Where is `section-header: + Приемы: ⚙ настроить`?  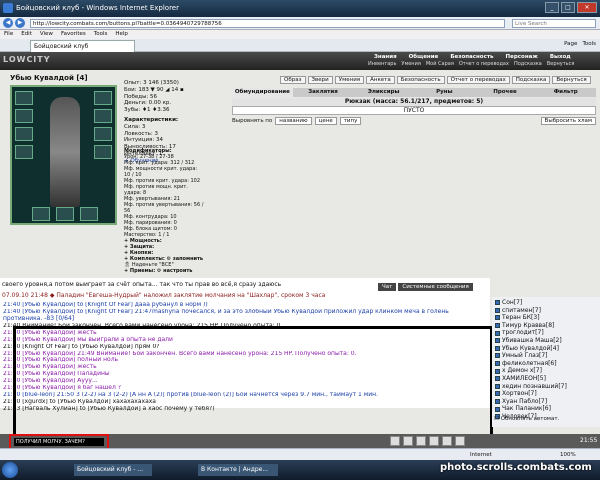 section-header: + Приемы: ⚙ настроить is located at coordinates (164, 271).